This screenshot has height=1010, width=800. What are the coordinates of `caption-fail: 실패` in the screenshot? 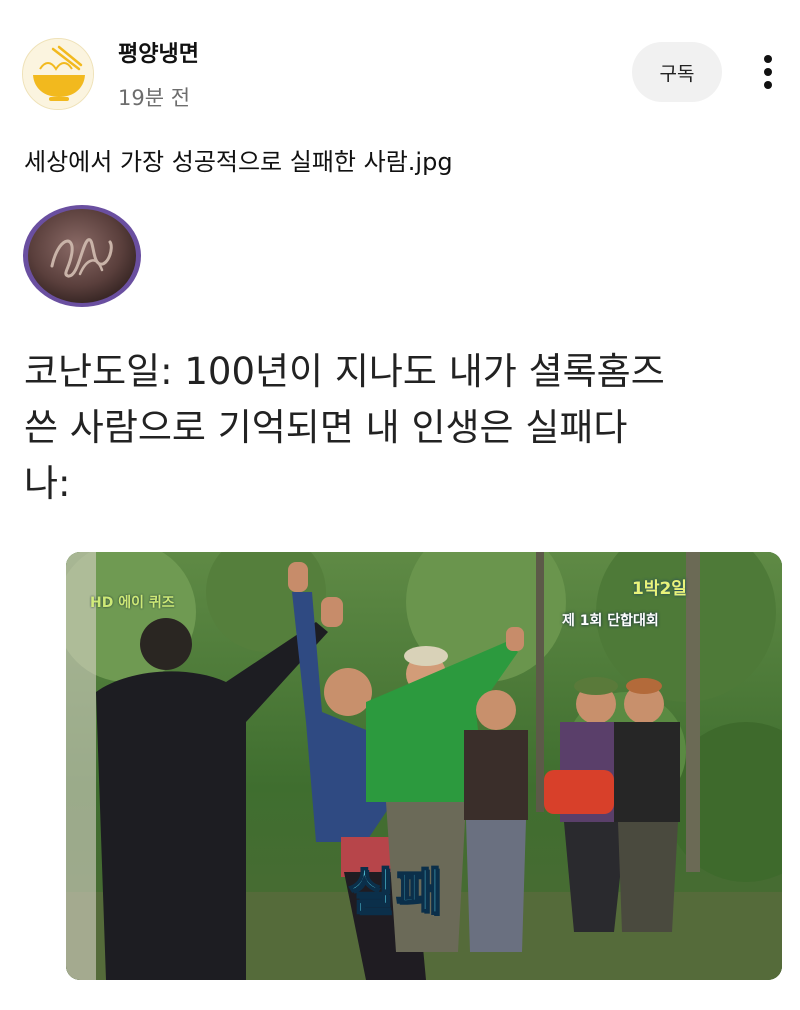 It's located at (395, 892).